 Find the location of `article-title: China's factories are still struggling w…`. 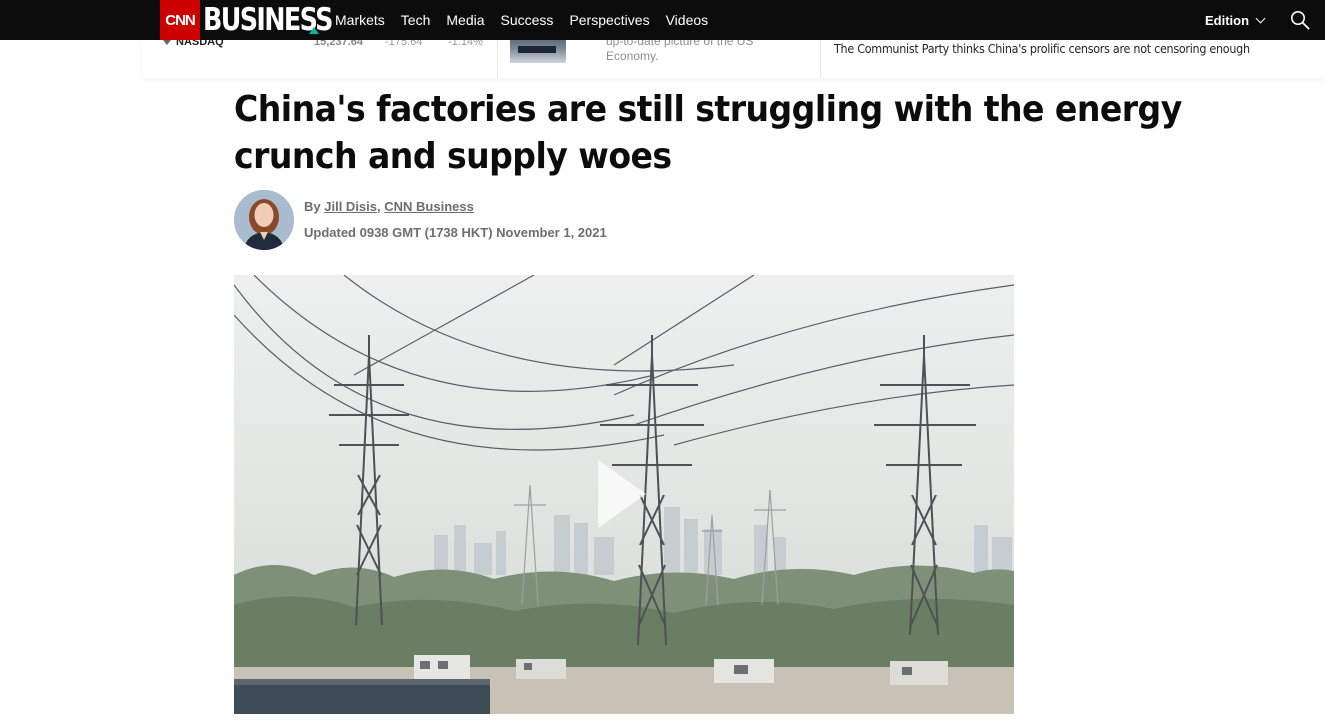

article-title: China's factories are still struggling w… is located at coordinates (708, 133).